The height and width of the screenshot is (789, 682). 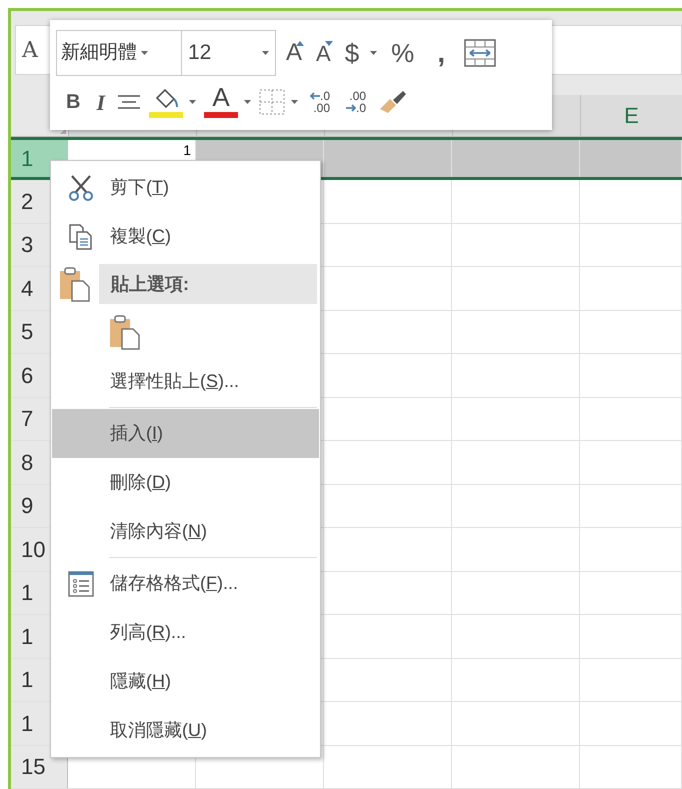 What do you see at coordinates (351, 108) in the screenshot?
I see `right-arrow-icon` at bounding box center [351, 108].